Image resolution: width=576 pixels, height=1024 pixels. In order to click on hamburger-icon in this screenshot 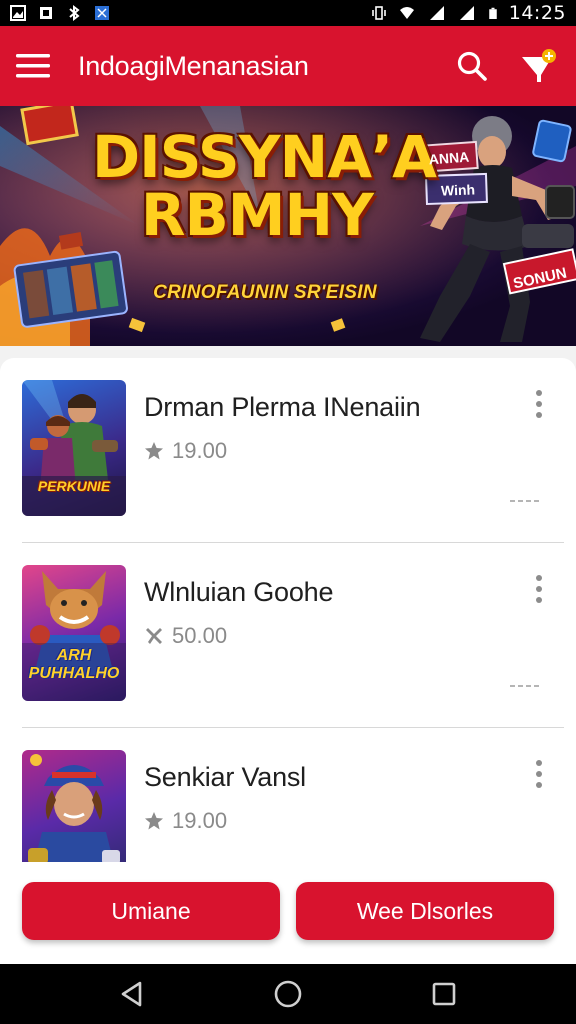, I will do `click(33, 66)`.